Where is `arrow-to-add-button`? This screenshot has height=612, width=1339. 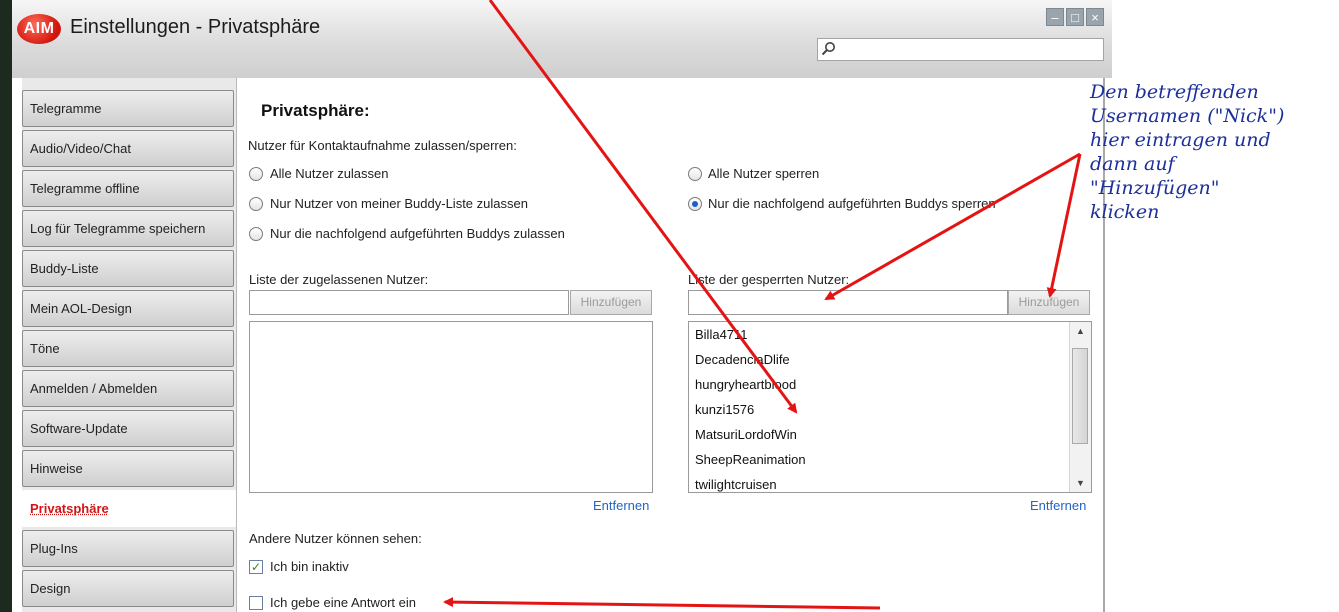 arrow-to-add-button is located at coordinates (1064, 225).